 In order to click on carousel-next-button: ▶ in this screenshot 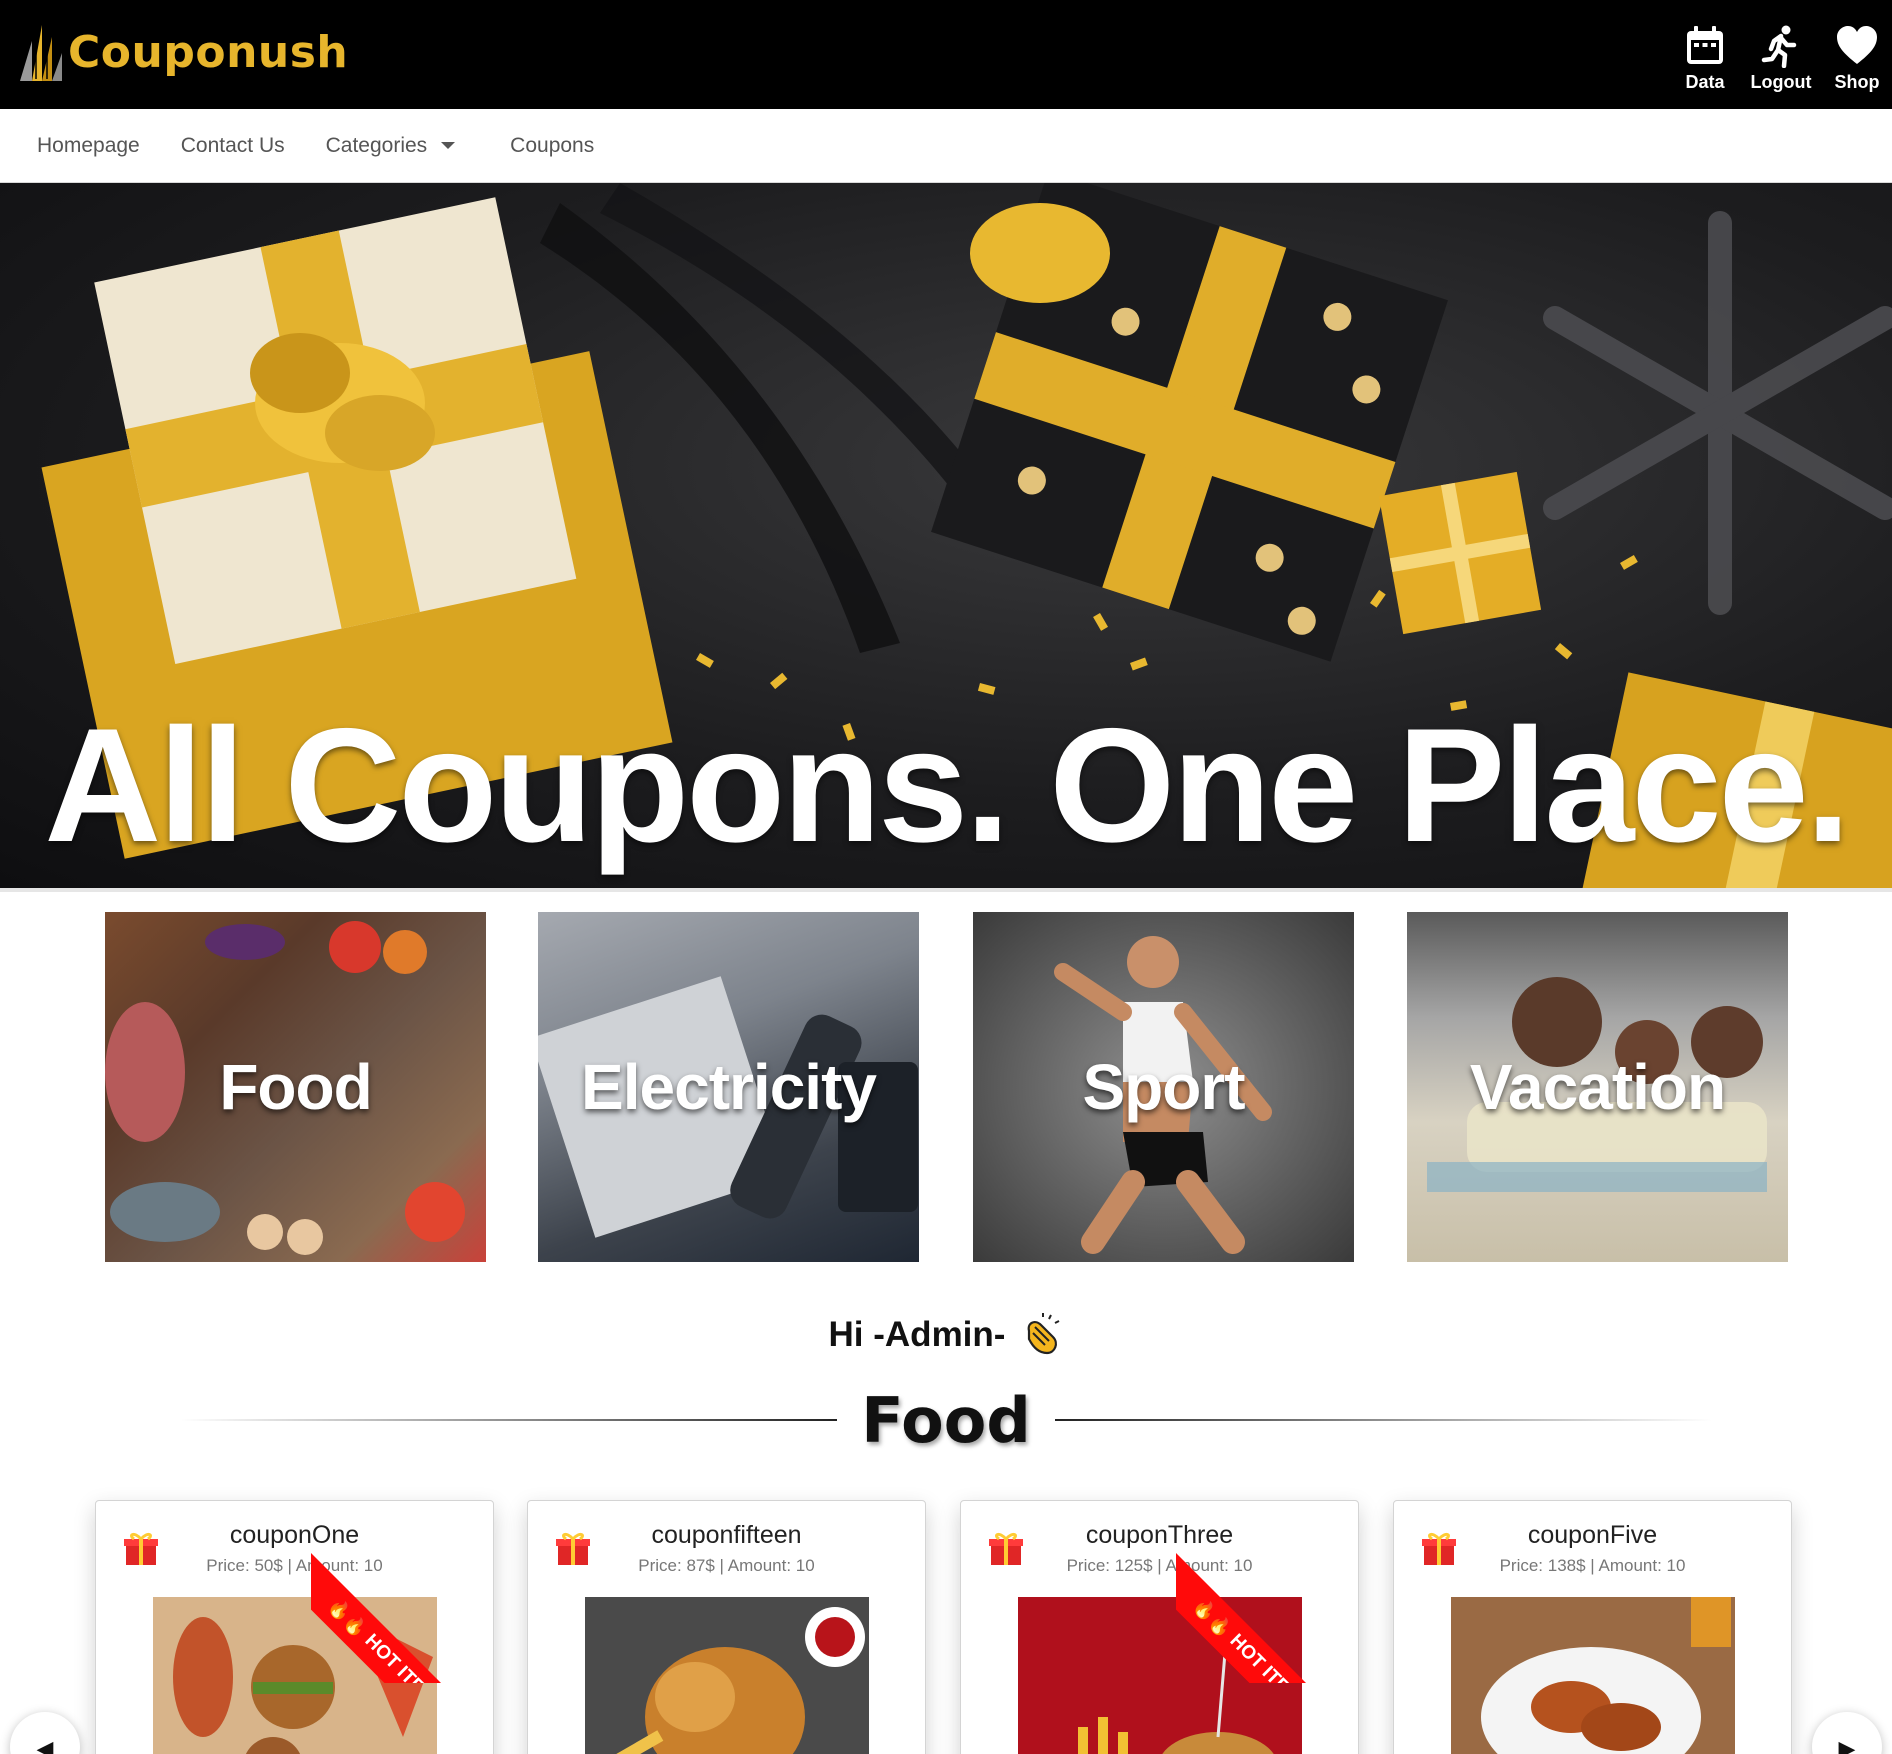, I will do `click(1847, 1733)`.